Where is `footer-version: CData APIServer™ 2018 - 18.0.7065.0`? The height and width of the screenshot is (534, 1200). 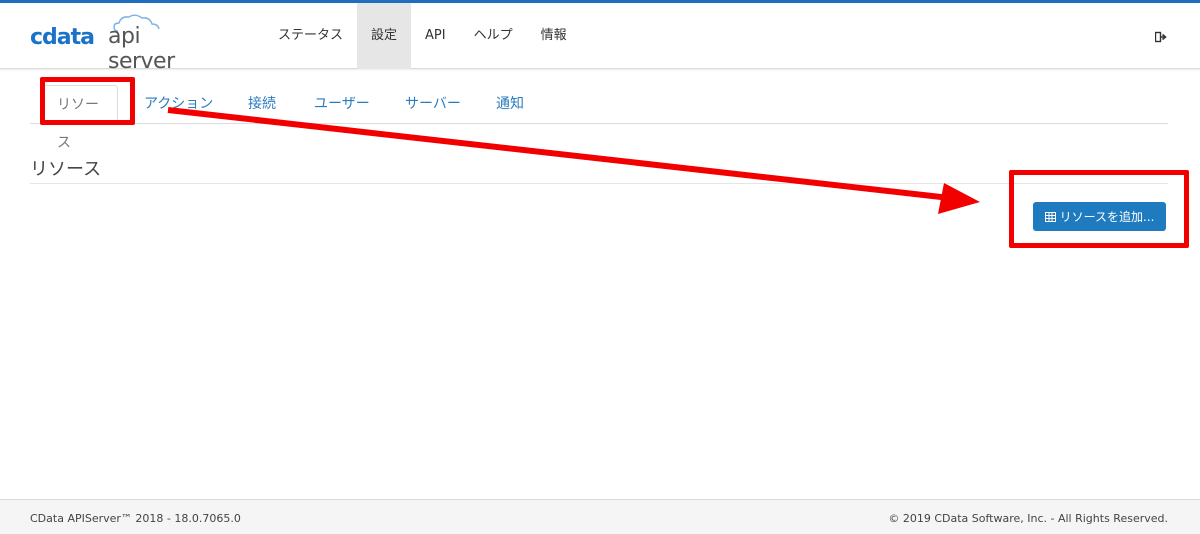
footer-version: CData APIServer™ 2018 - 18.0.7065.0 is located at coordinates (135, 518).